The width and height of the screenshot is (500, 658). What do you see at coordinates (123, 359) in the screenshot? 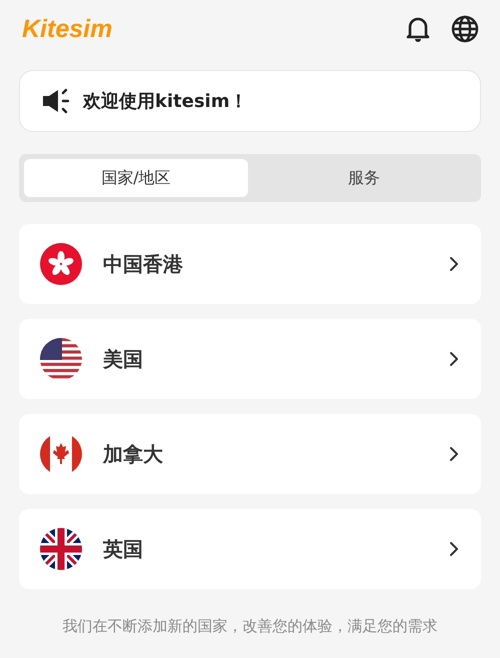
I see `region-name: 美国` at bounding box center [123, 359].